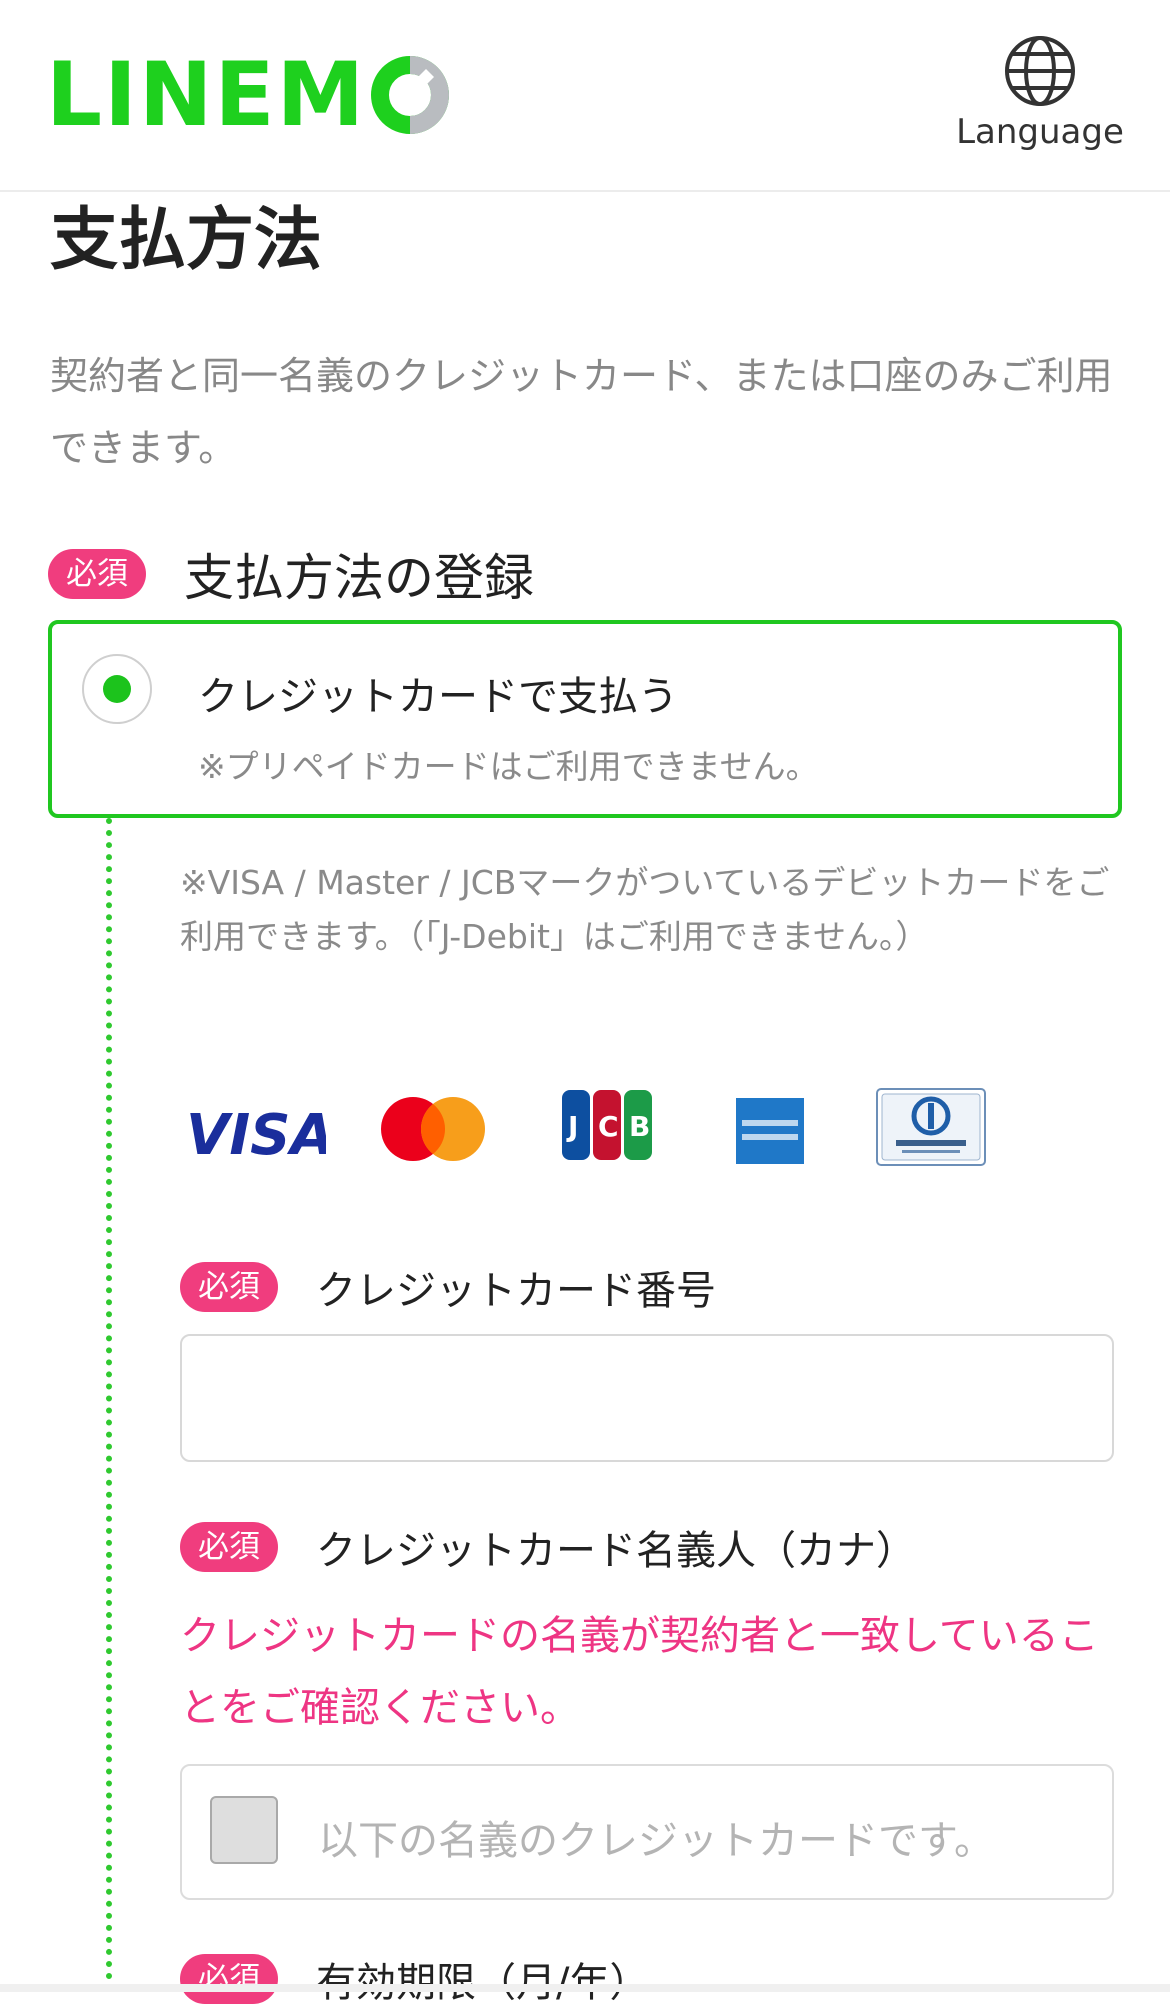 The width and height of the screenshot is (1170, 2008). I want to click on svg-text: C, so click(608, 1126).